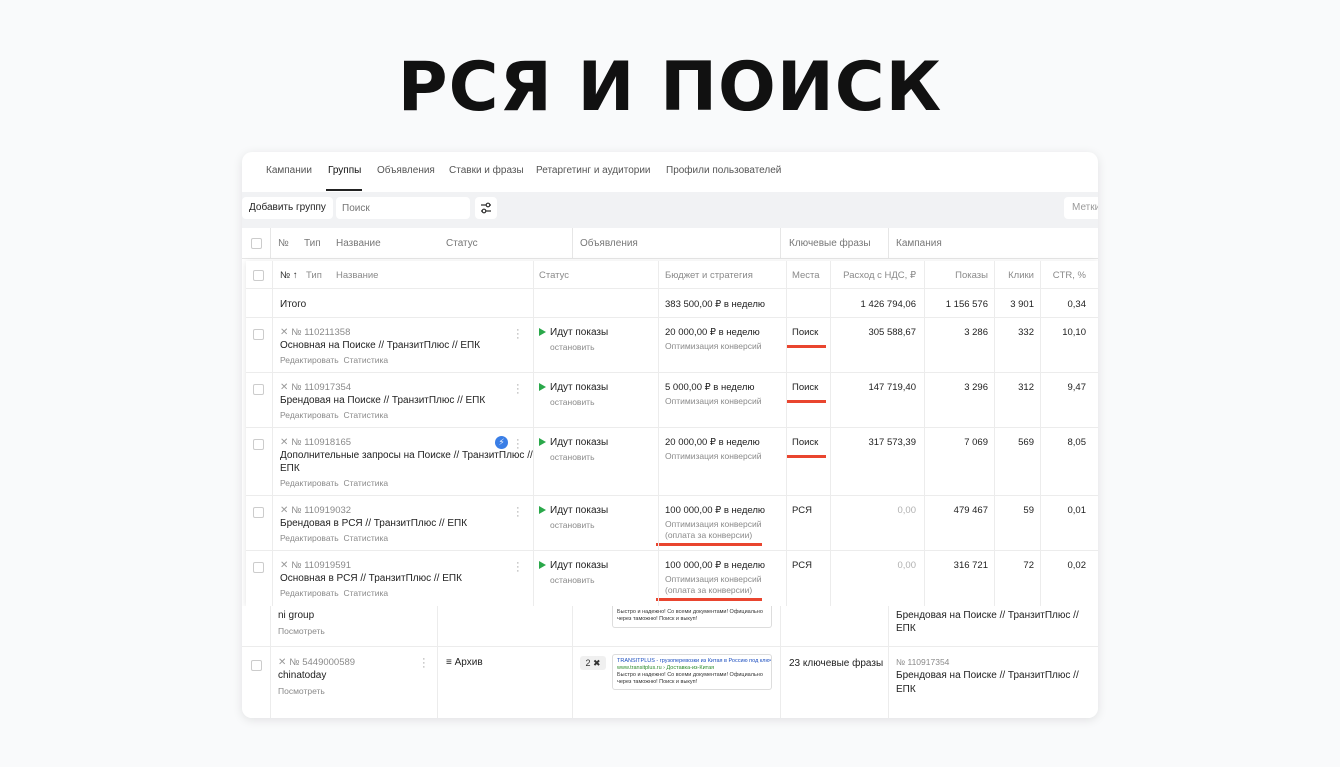  Describe the element at coordinates (1081, 208) in the screenshot. I see `labels-field: Метки` at that location.